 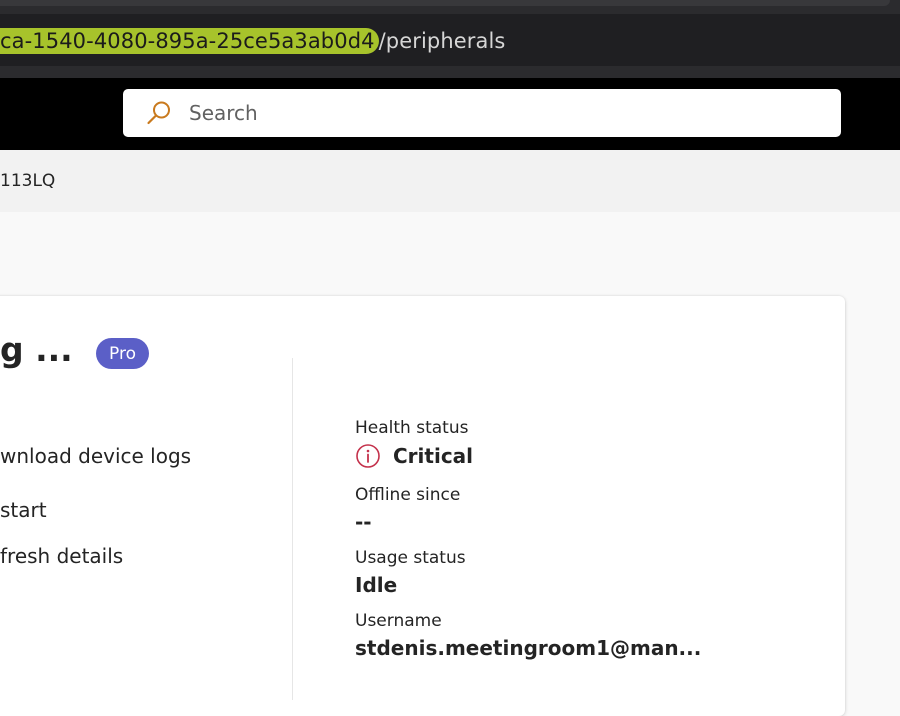 What do you see at coordinates (189, 41) in the screenshot?
I see `url-highlighted-segment: ca-1540-4080-895a-25ce5a3ab0d4` at bounding box center [189, 41].